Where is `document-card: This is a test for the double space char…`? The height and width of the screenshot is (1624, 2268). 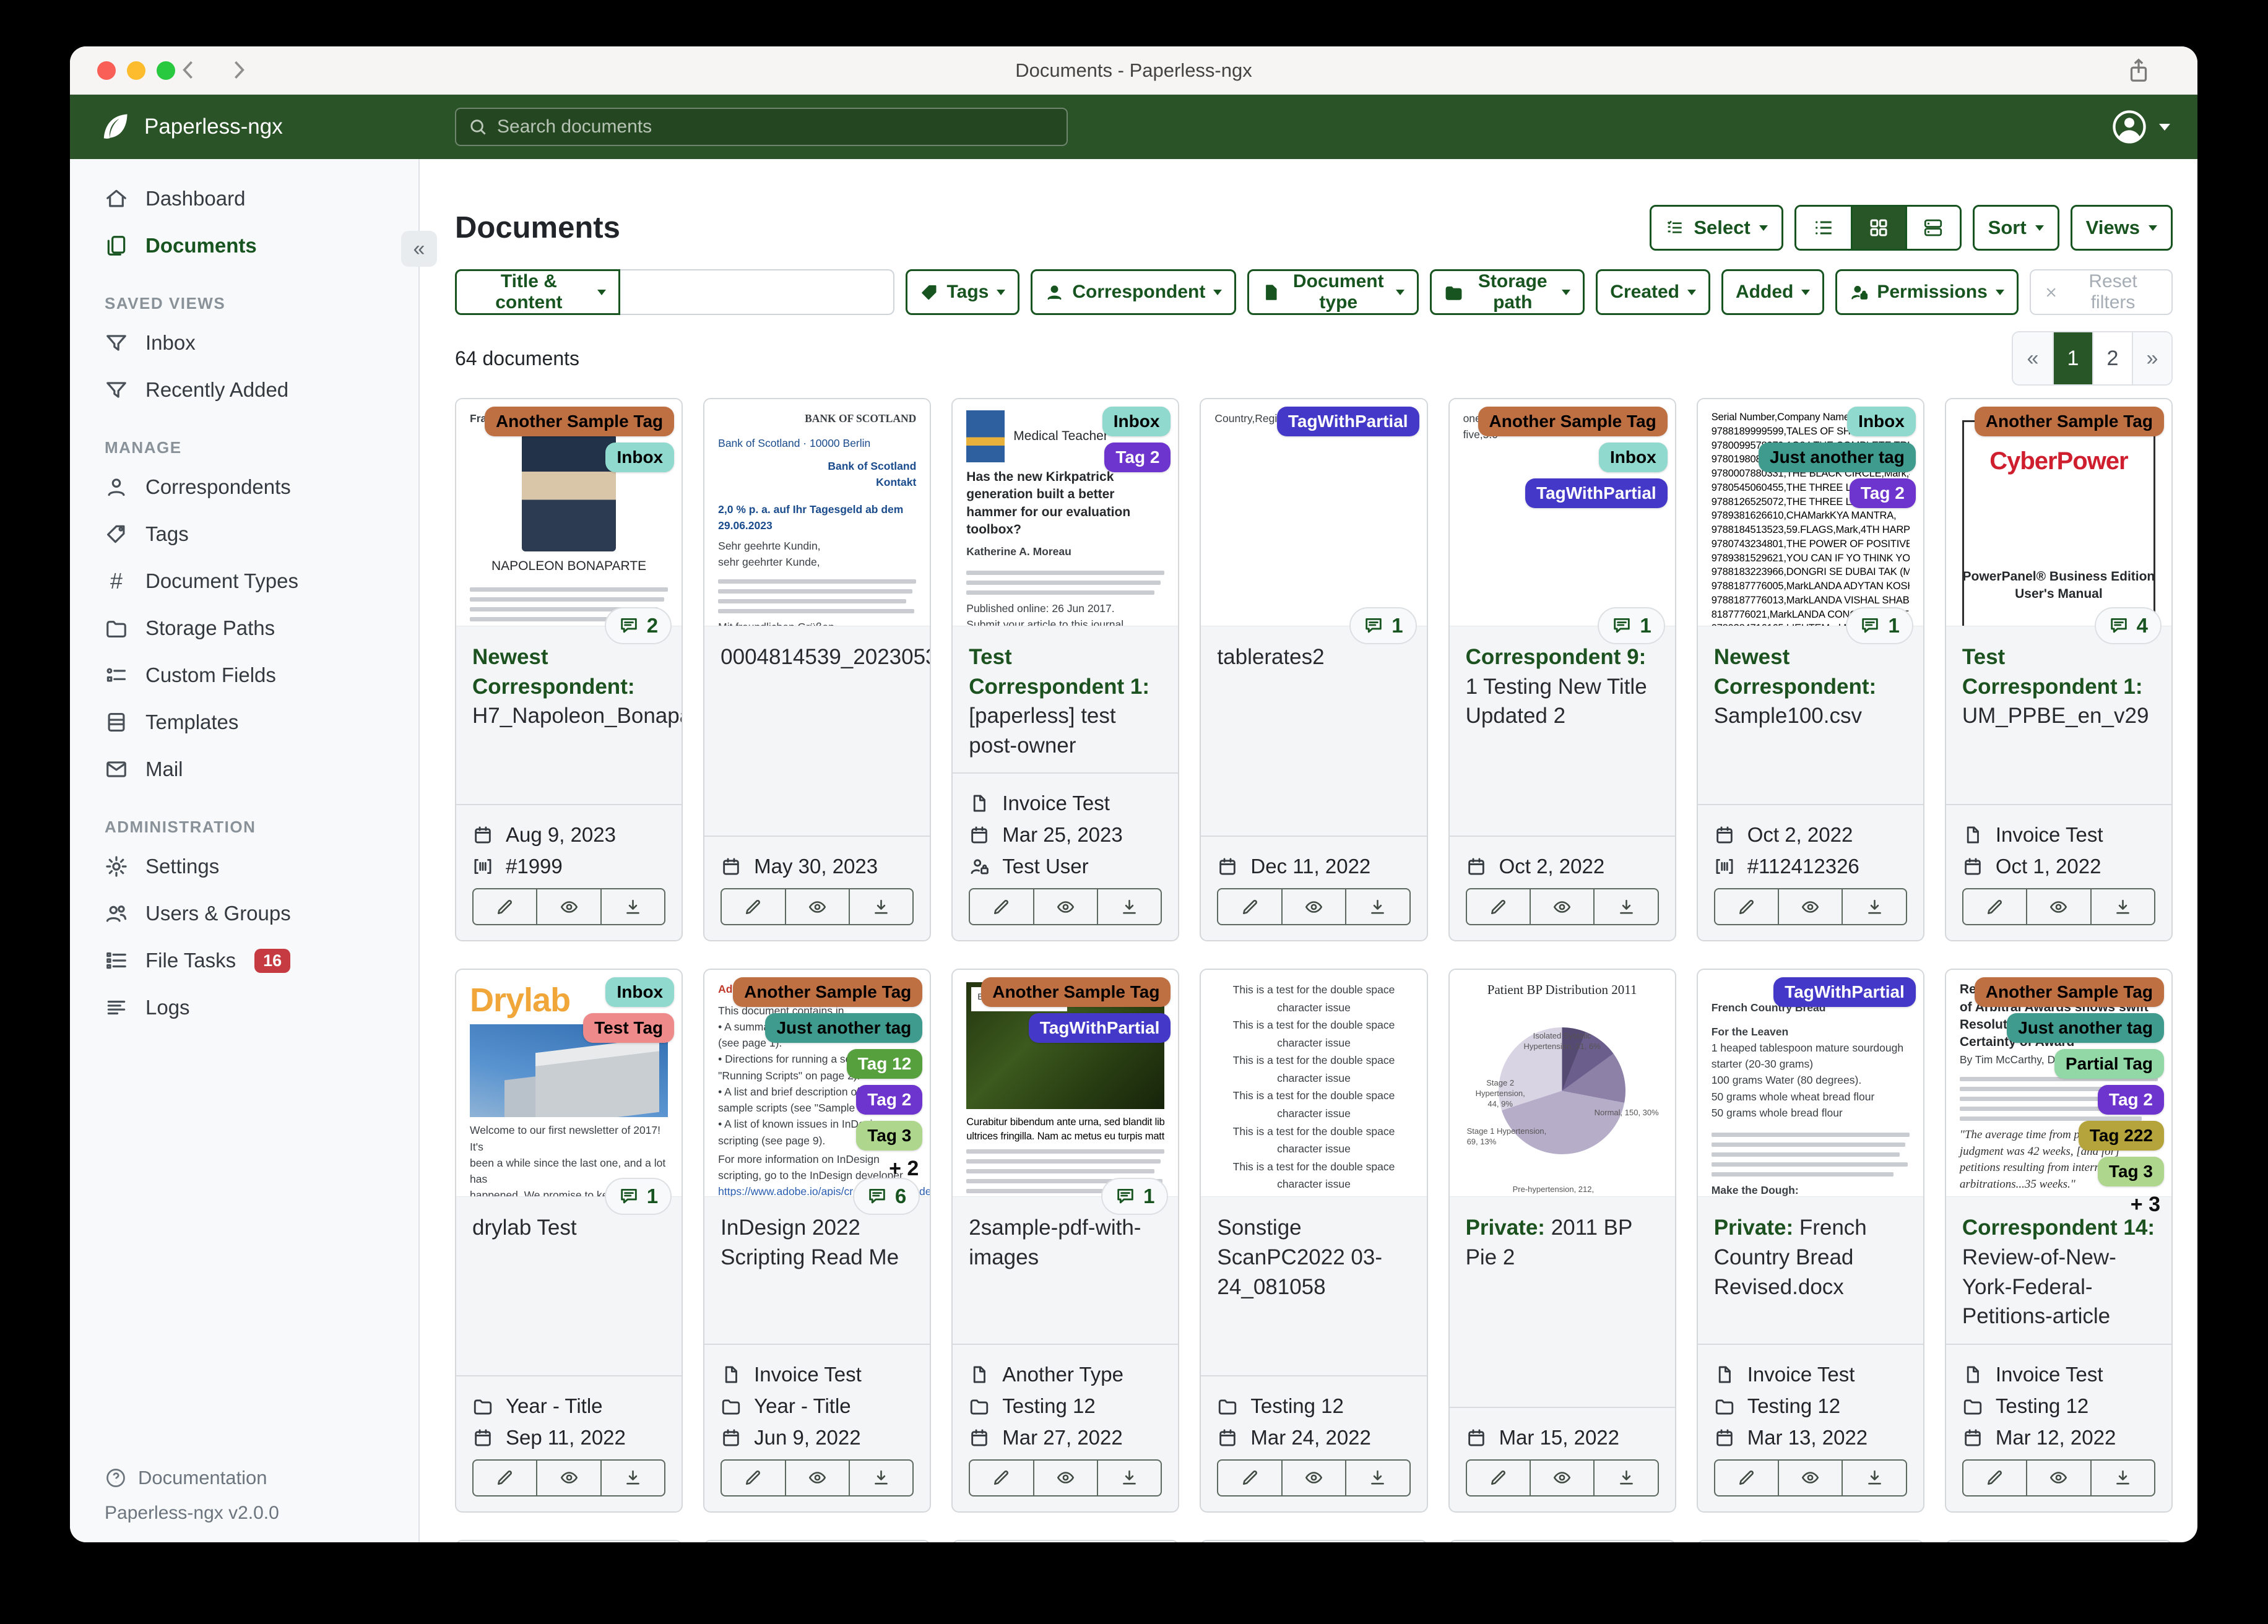 document-card: This is a test for the double space char… is located at coordinates (1314, 1241).